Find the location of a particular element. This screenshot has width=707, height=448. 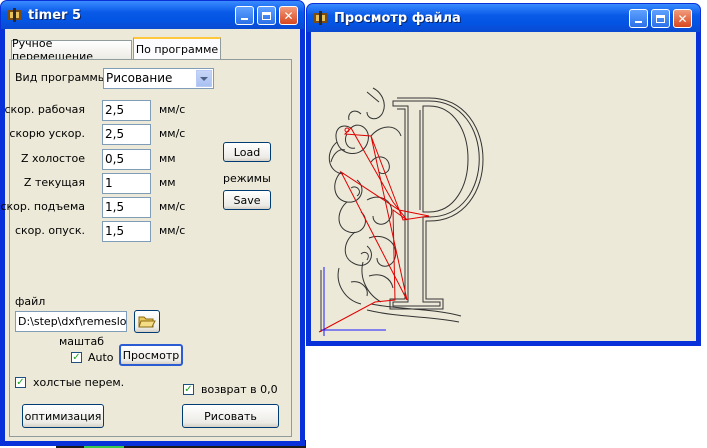

param-label-lower-speed: скор. опуск. is located at coordinates (49, 230).